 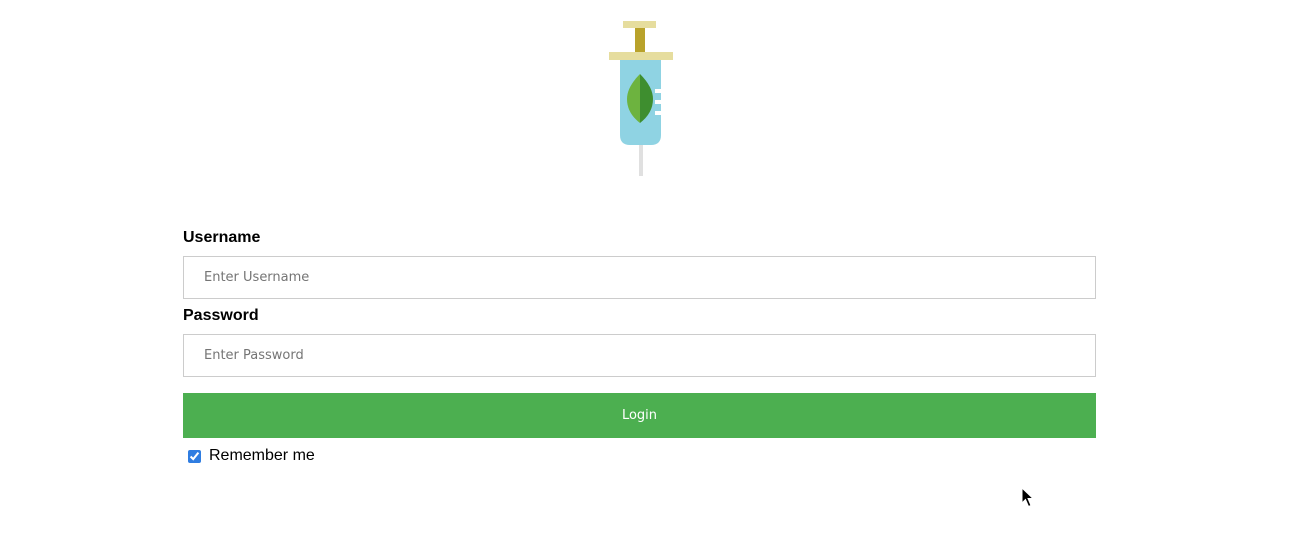 What do you see at coordinates (639, 277) in the screenshot?
I see `username-input` at bounding box center [639, 277].